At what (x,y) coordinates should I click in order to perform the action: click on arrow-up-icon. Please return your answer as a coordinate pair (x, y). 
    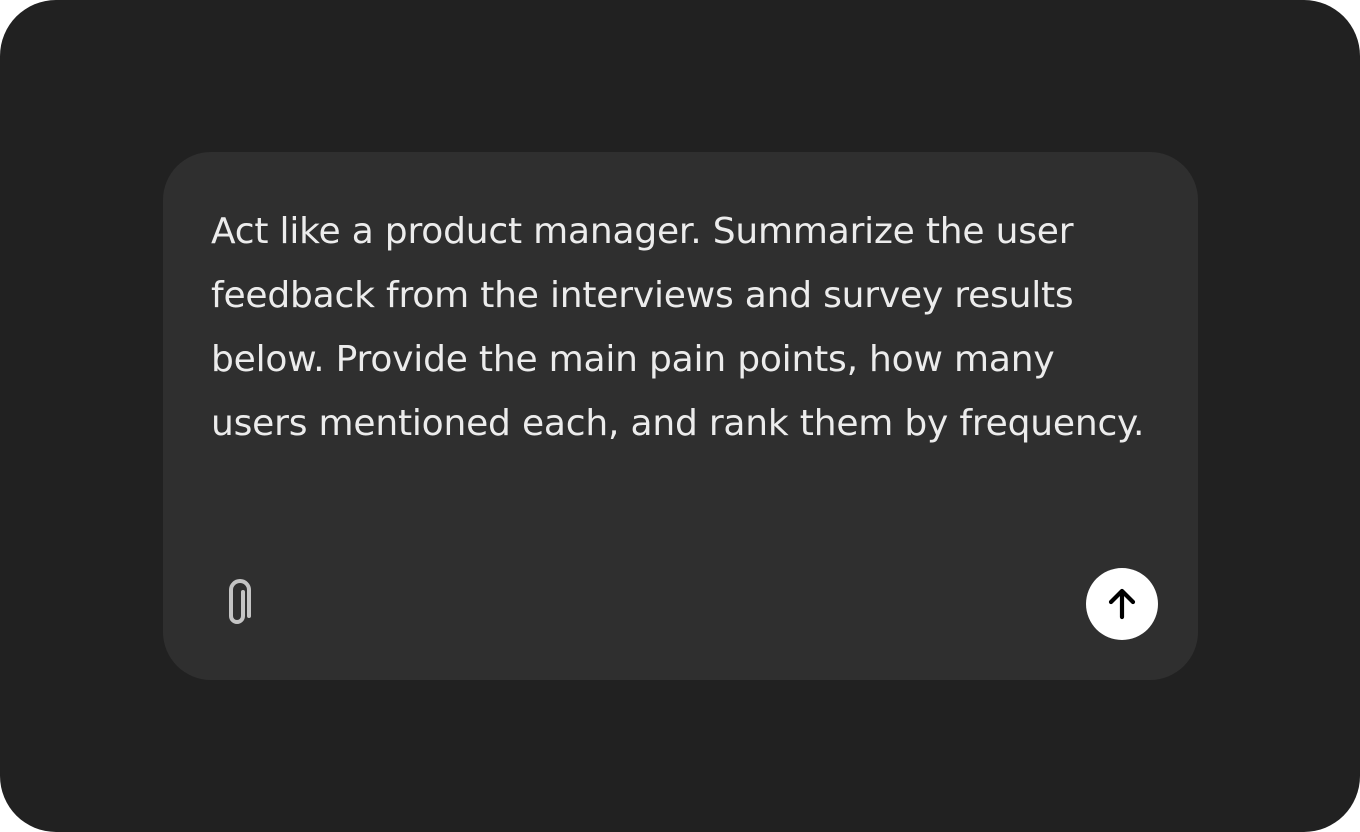
    Looking at the image, I should click on (1122, 604).